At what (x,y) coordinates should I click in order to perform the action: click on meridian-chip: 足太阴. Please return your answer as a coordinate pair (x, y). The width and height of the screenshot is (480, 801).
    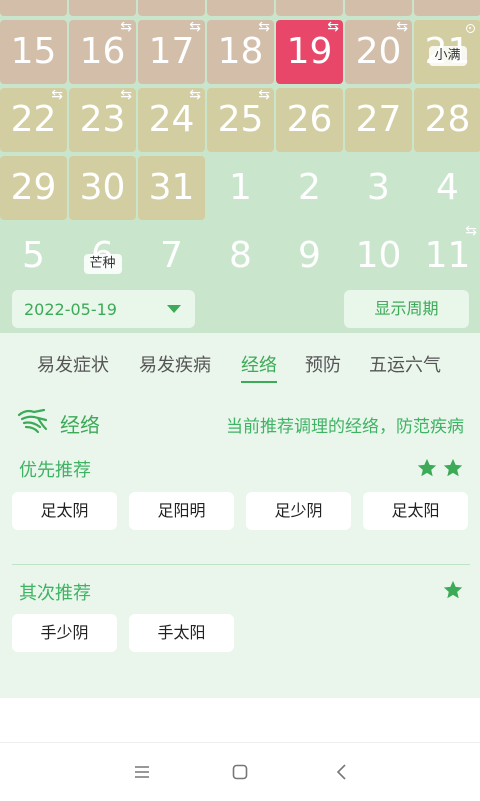
    Looking at the image, I should click on (64, 511).